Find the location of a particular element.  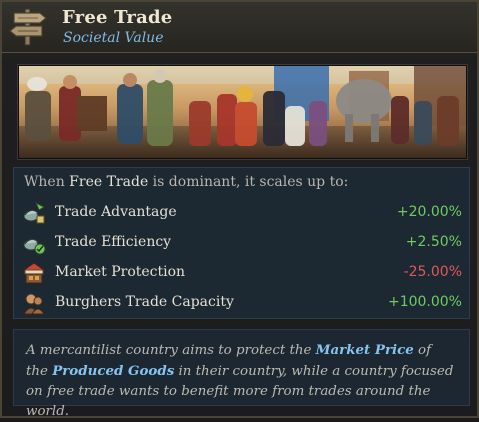

effect-row-trade-advantage: Trade Advantage +20.00% is located at coordinates (242, 213).